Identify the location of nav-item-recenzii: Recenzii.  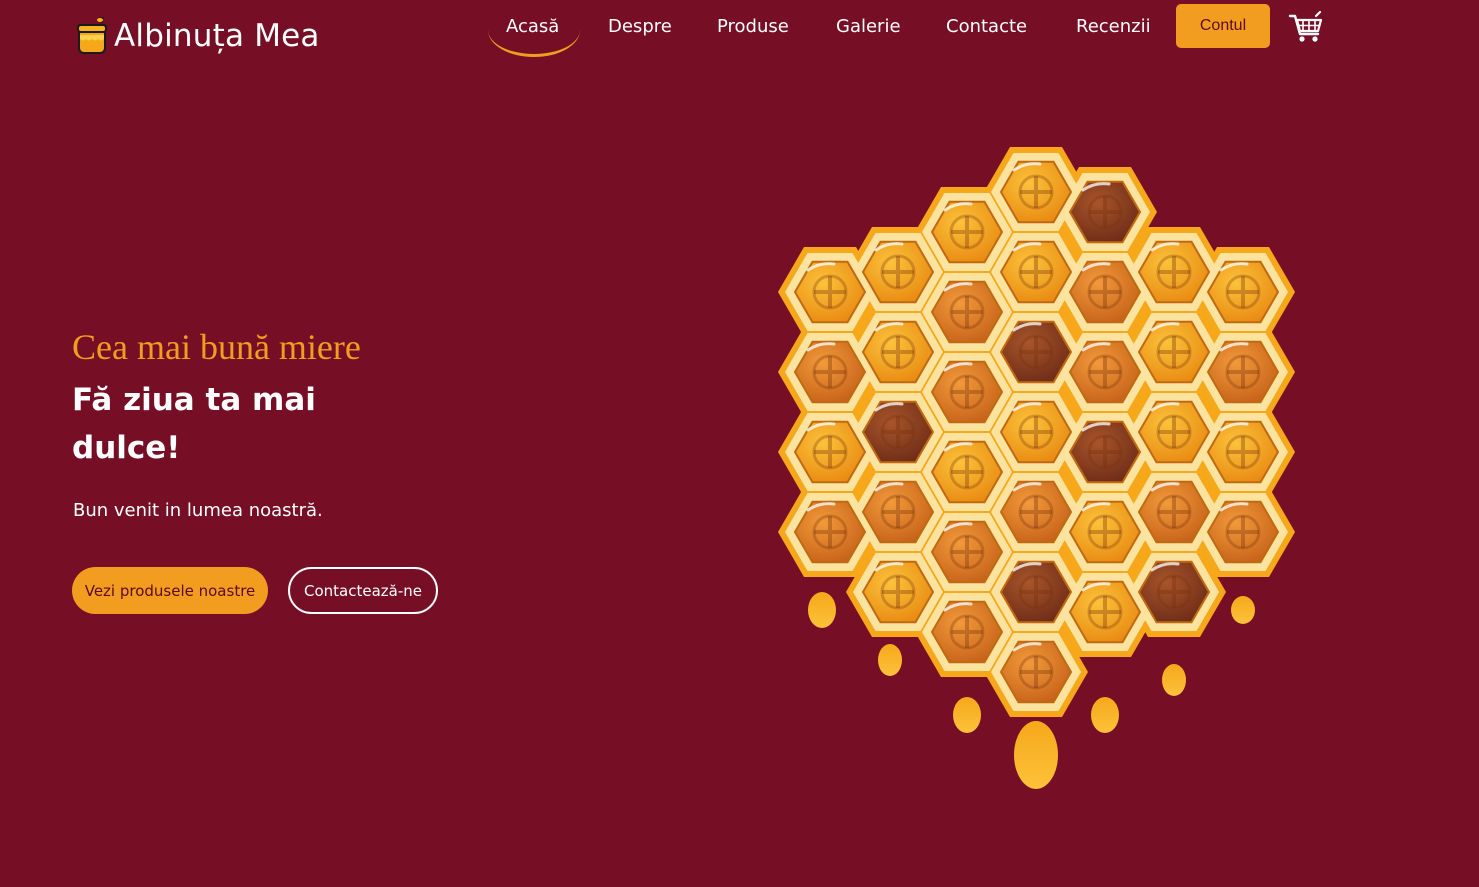
(1113, 26).